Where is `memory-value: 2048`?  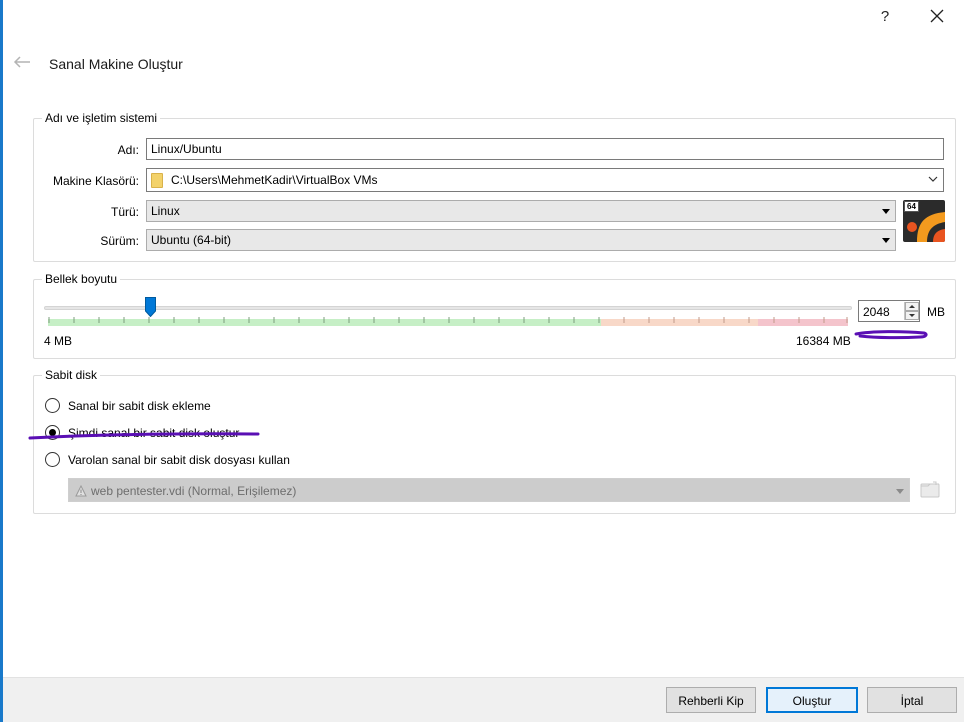 memory-value: 2048 is located at coordinates (876, 312).